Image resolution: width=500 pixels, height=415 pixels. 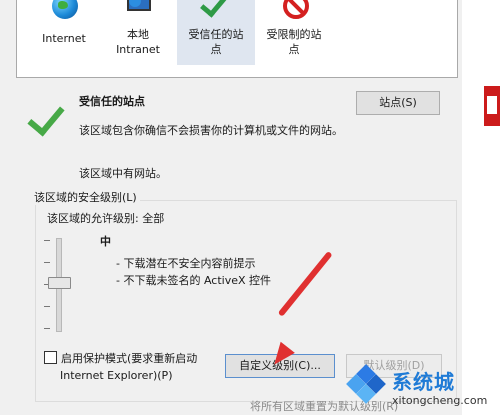 What do you see at coordinates (398, 103) in the screenshot?
I see `sites-button: 站点(S)` at bounding box center [398, 103].